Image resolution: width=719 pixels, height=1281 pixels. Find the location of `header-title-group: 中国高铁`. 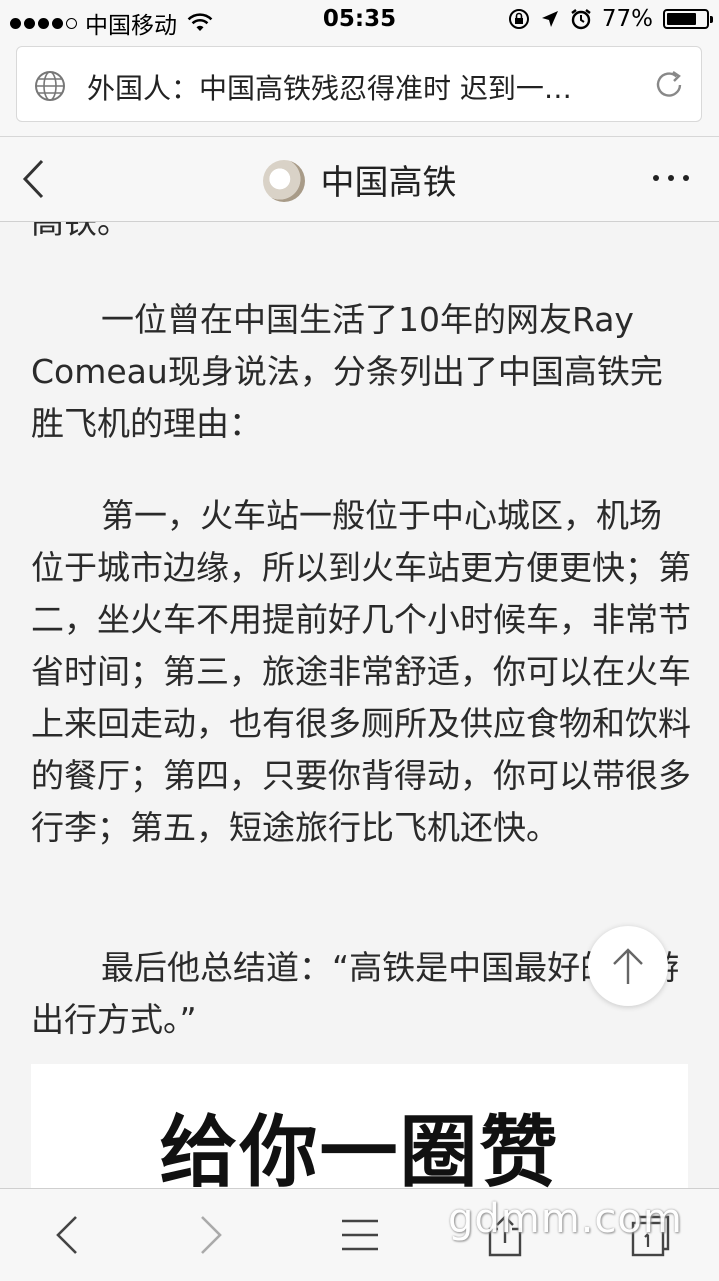

header-title-group: 中国高铁 is located at coordinates (359, 180).